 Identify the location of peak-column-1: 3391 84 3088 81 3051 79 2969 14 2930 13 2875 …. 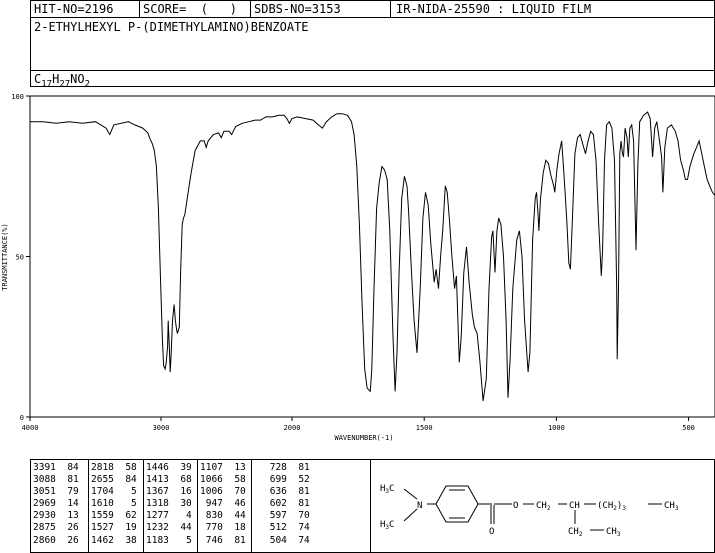
(56, 504).